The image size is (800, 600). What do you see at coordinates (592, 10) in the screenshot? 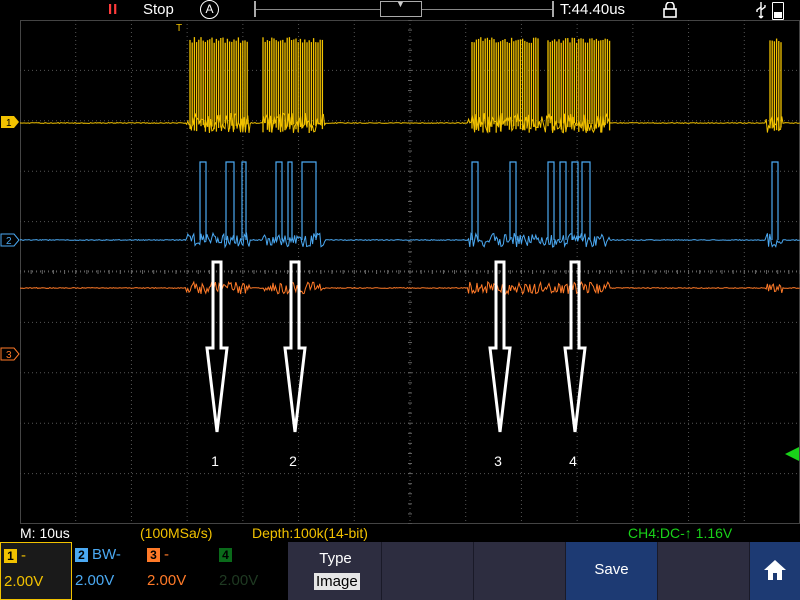
I see `trigger-time-offset: T:44.40us` at bounding box center [592, 10].